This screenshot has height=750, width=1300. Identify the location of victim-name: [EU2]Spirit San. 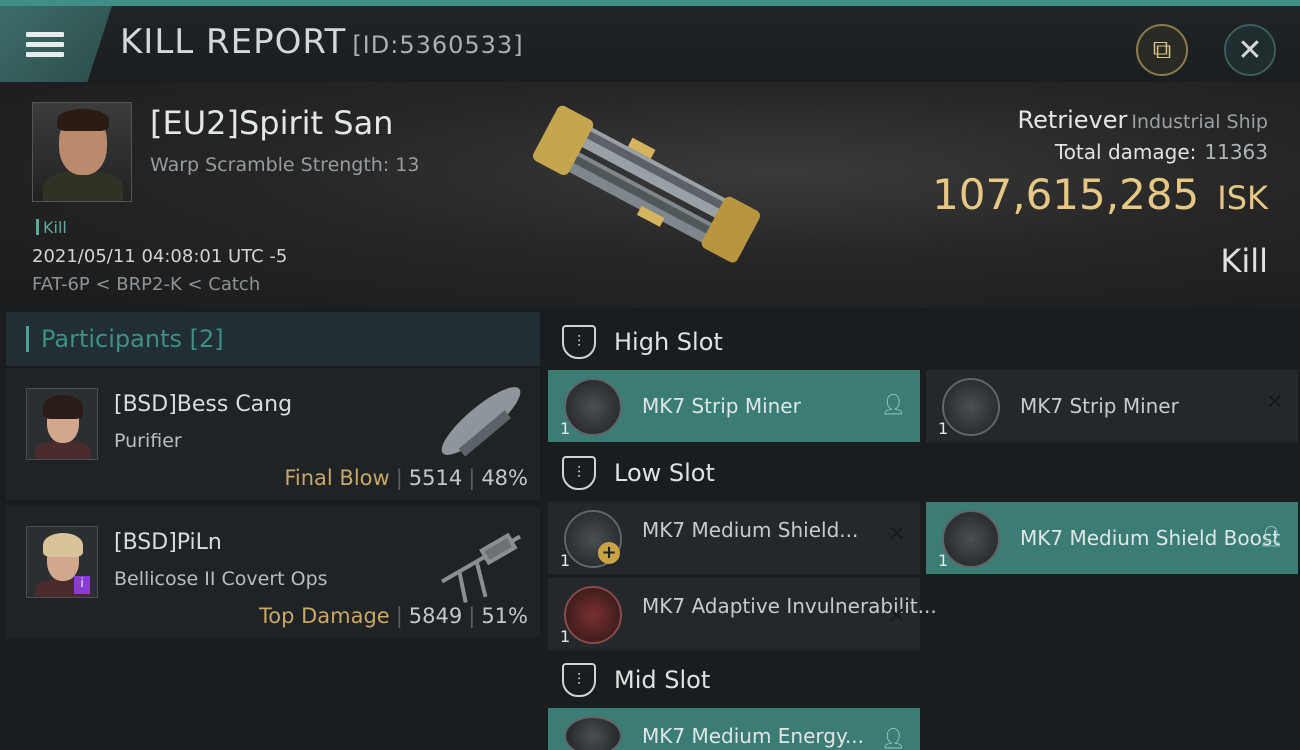
(272, 123).